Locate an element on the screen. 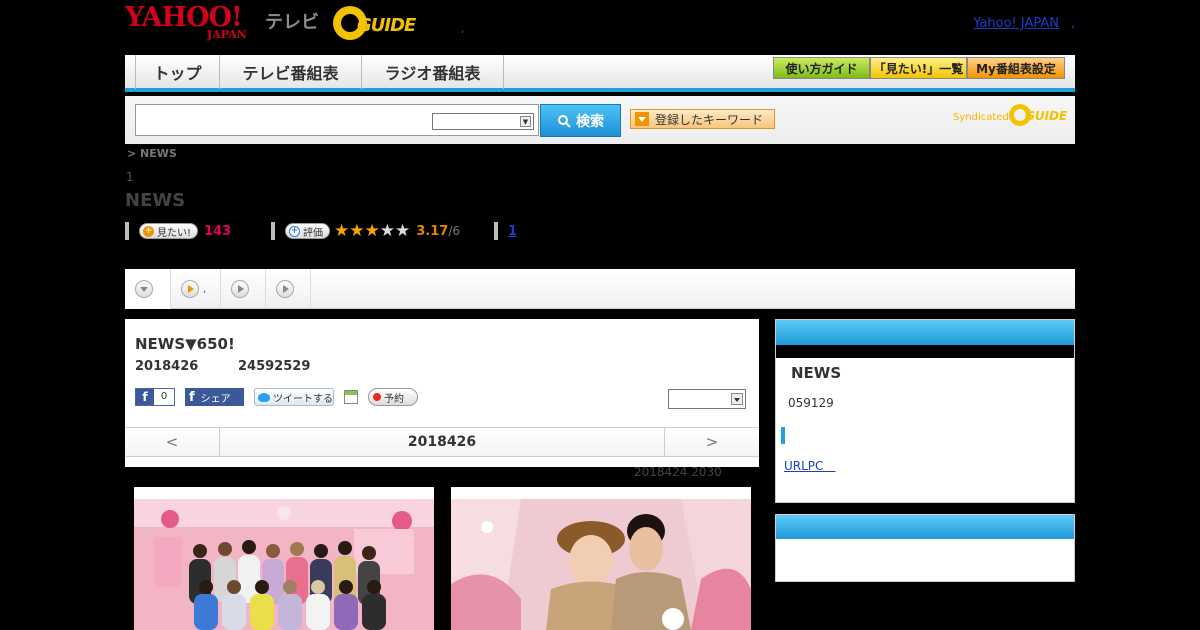 The width and height of the screenshot is (1200, 630). rating-stars: ★ ★ ★ ★ ★ is located at coordinates (372, 230).